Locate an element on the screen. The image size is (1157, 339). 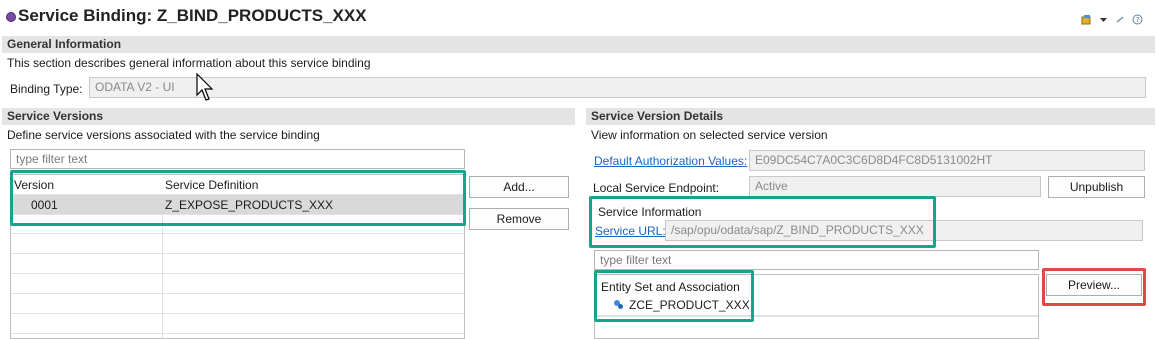
unpublish-button: Unpublish is located at coordinates (1096, 187).